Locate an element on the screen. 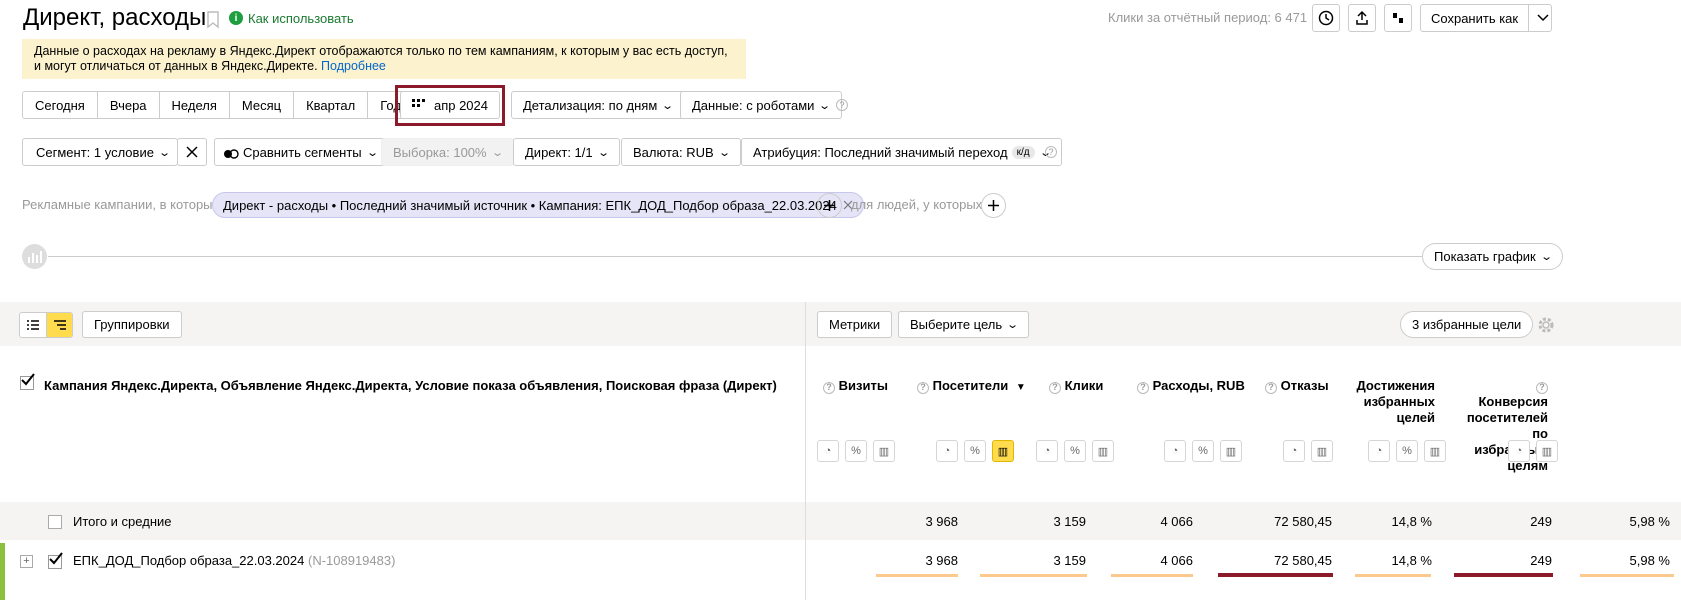 This screenshot has width=1681, height=600. row-bounces: 14,8 % is located at coordinates (1411, 560).